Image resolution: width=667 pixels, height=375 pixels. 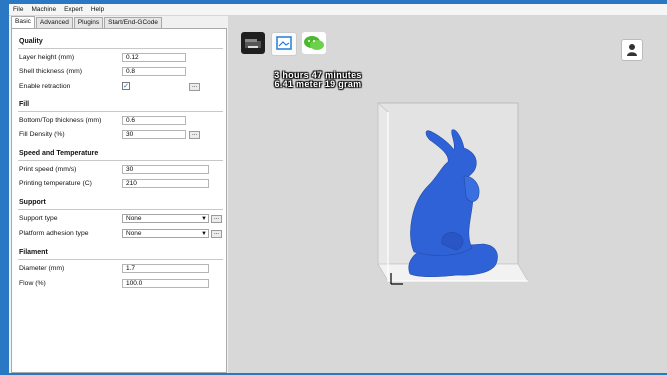 I want to click on tab-plugins: Plugins, so click(x=88, y=22).